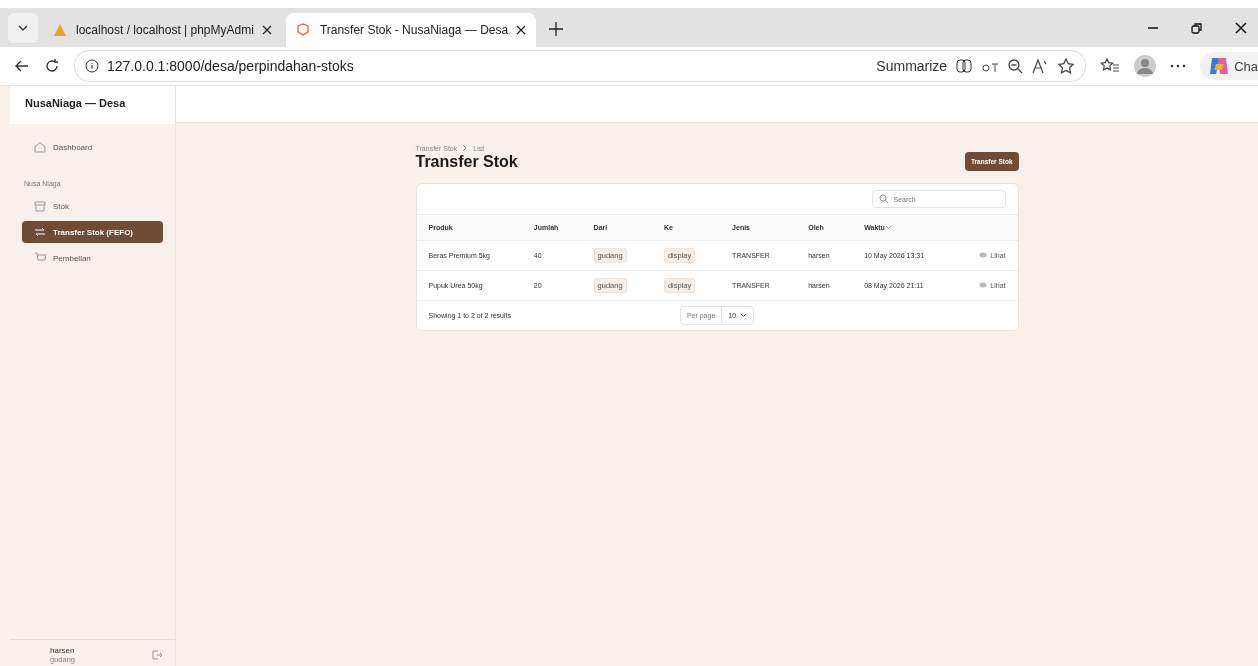 The image size is (1258, 666). I want to click on zoom-out-icon, so click(1015, 66).